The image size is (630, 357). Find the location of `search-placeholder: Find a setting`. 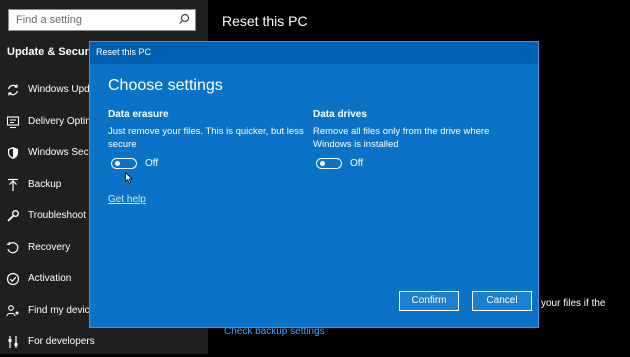

search-placeholder: Find a setting is located at coordinates (49, 20).